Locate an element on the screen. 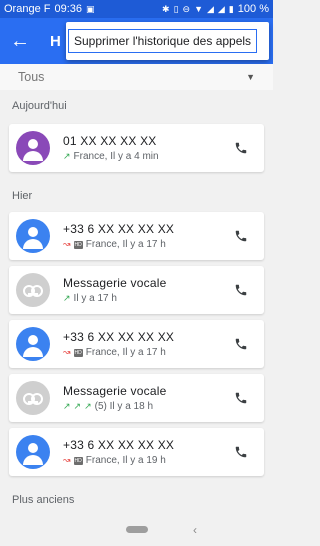 This screenshot has height=546, width=320. call-info: Messagerie vocale ↗ Il y a 17 h is located at coordinates (144, 290).